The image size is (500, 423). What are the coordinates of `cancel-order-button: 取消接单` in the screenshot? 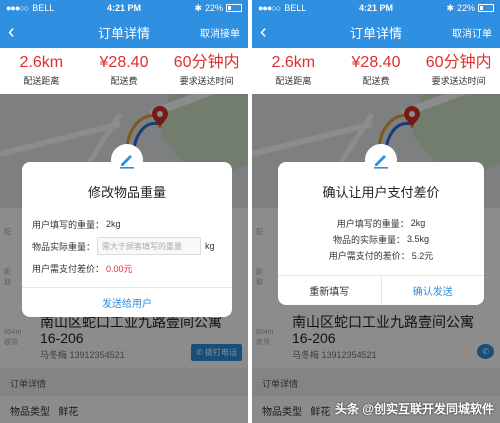 It's located at (220, 32).